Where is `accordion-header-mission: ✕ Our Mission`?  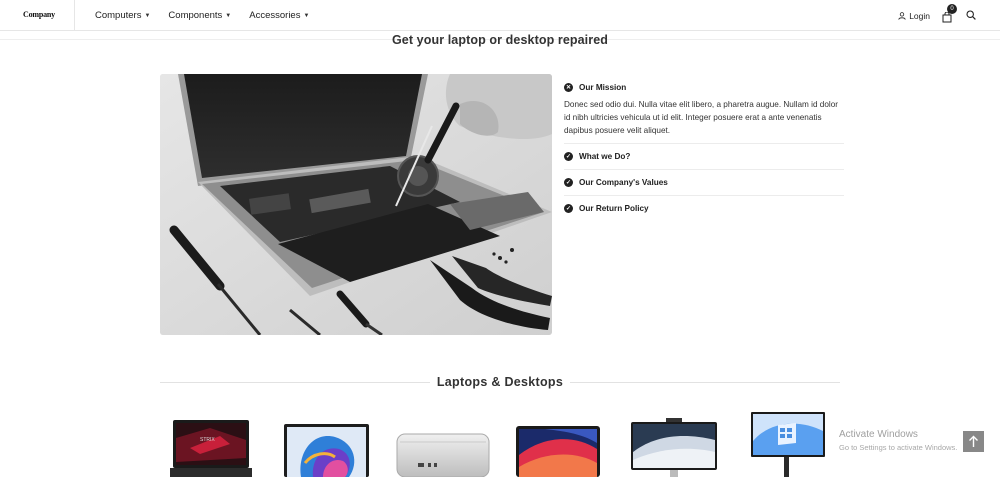
accordion-header-mission: ✕ Our Mission is located at coordinates (704, 87).